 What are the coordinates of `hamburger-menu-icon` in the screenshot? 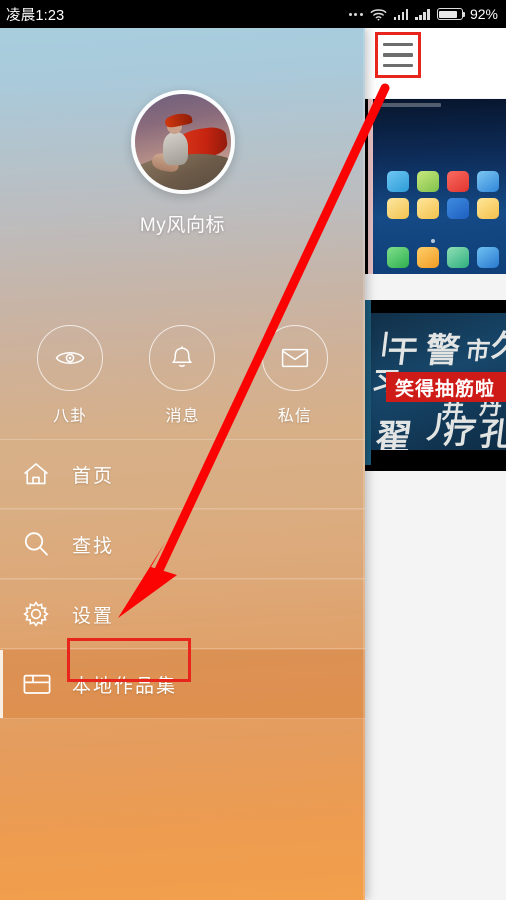 It's located at (398, 55).